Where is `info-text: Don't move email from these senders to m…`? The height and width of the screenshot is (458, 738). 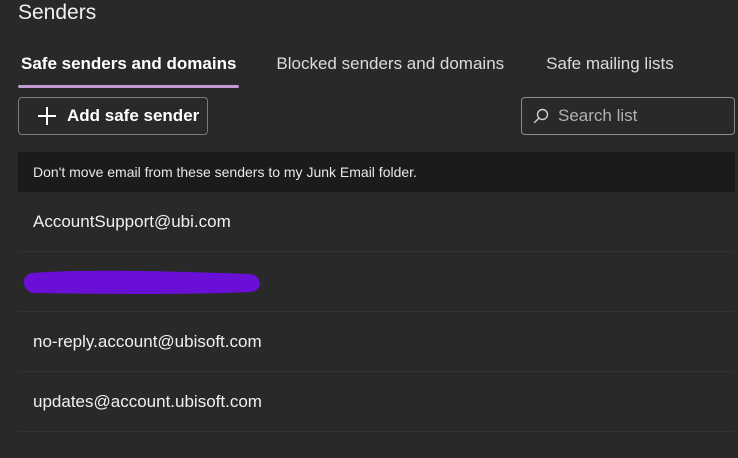
info-text: Don't move email from these senders to m… is located at coordinates (225, 172).